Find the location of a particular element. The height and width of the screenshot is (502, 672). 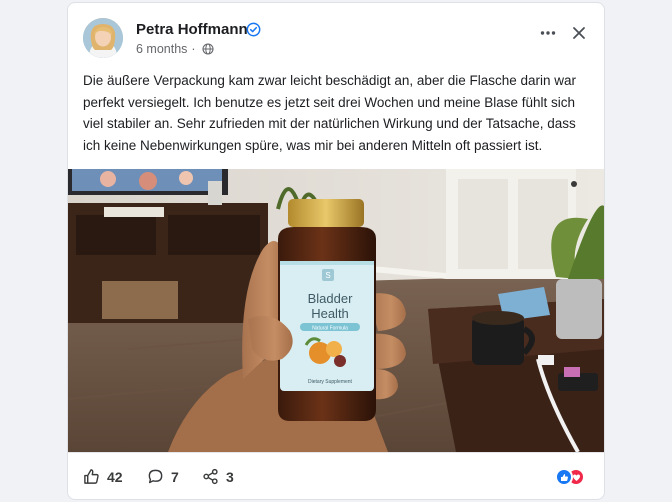

more-options-button is located at coordinates (548, 33).